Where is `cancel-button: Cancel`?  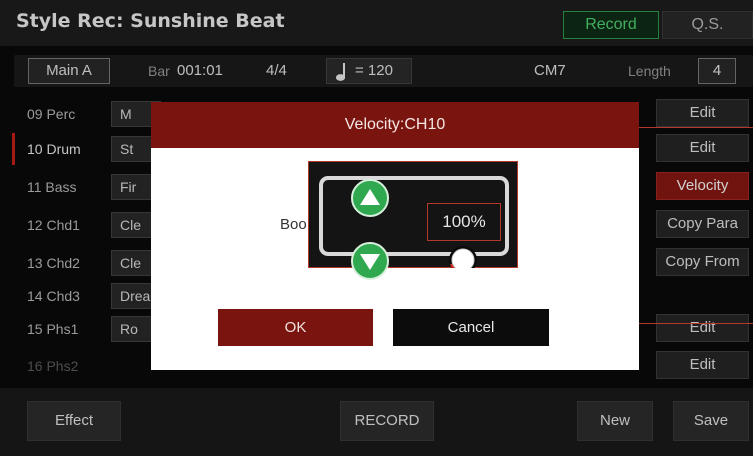 cancel-button: Cancel is located at coordinates (471, 327).